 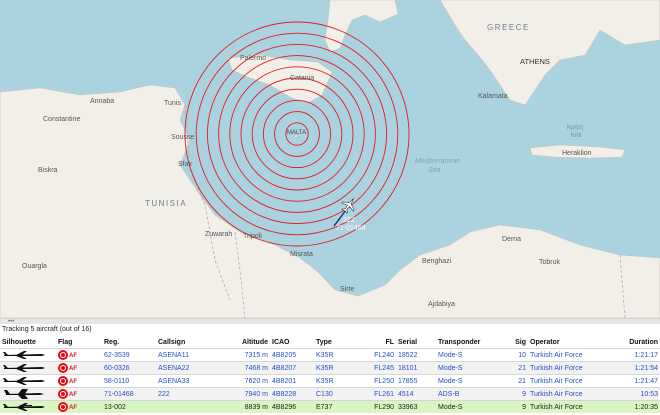 What do you see at coordinates (349, 220) in the screenshot?
I see `aircraft-label-callsign: 222` at bounding box center [349, 220].